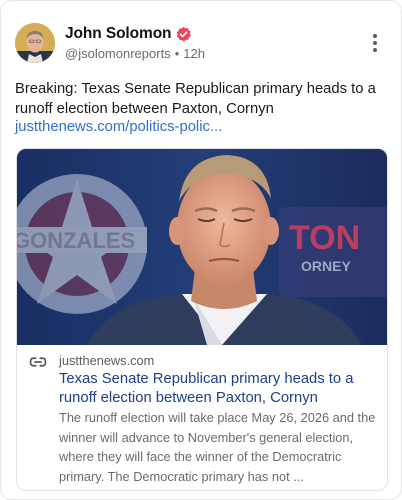 This screenshot has height=500, width=402. I want to click on post-time: 12h, so click(194, 53).